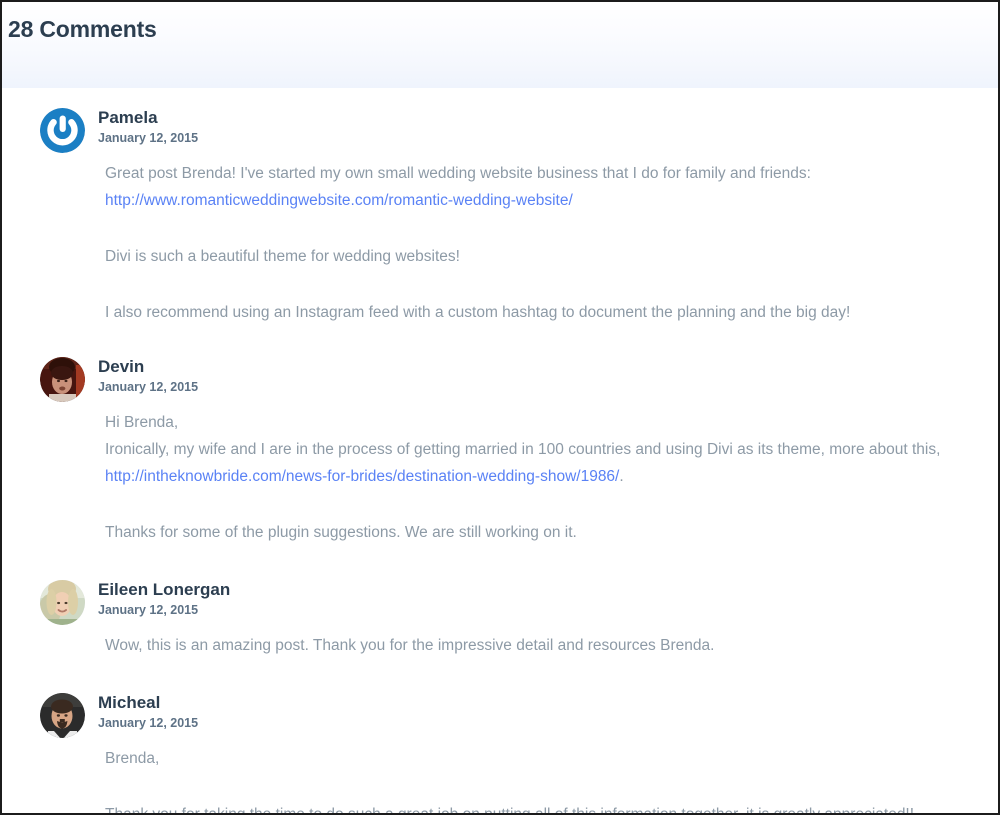 This screenshot has height=815, width=1000. What do you see at coordinates (496, 379) in the screenshot?
I see `comment-header: Devin January 12, 2015` at bounding box center [496, 379].